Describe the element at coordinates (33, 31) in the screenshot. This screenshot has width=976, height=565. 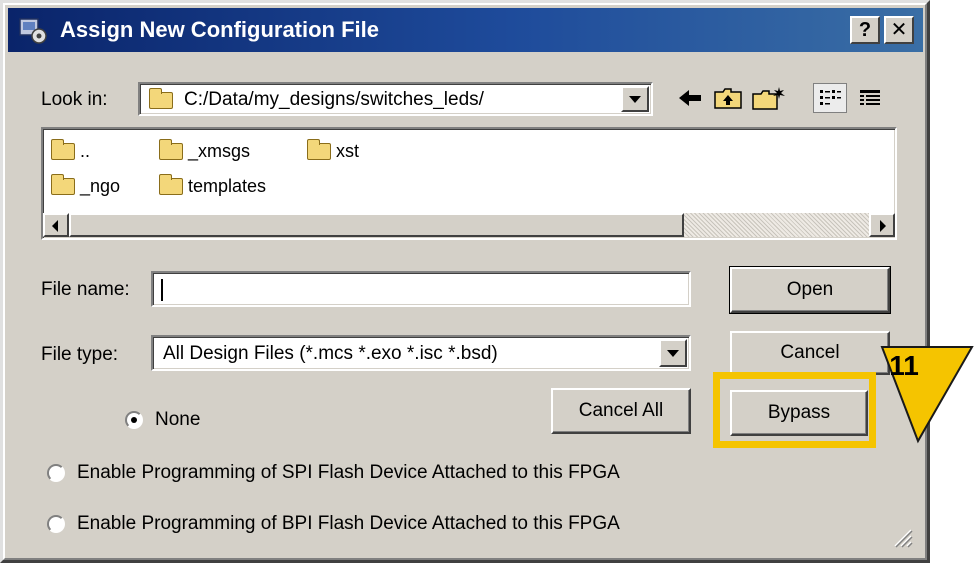
I see `dialog-app-icon` at that location.